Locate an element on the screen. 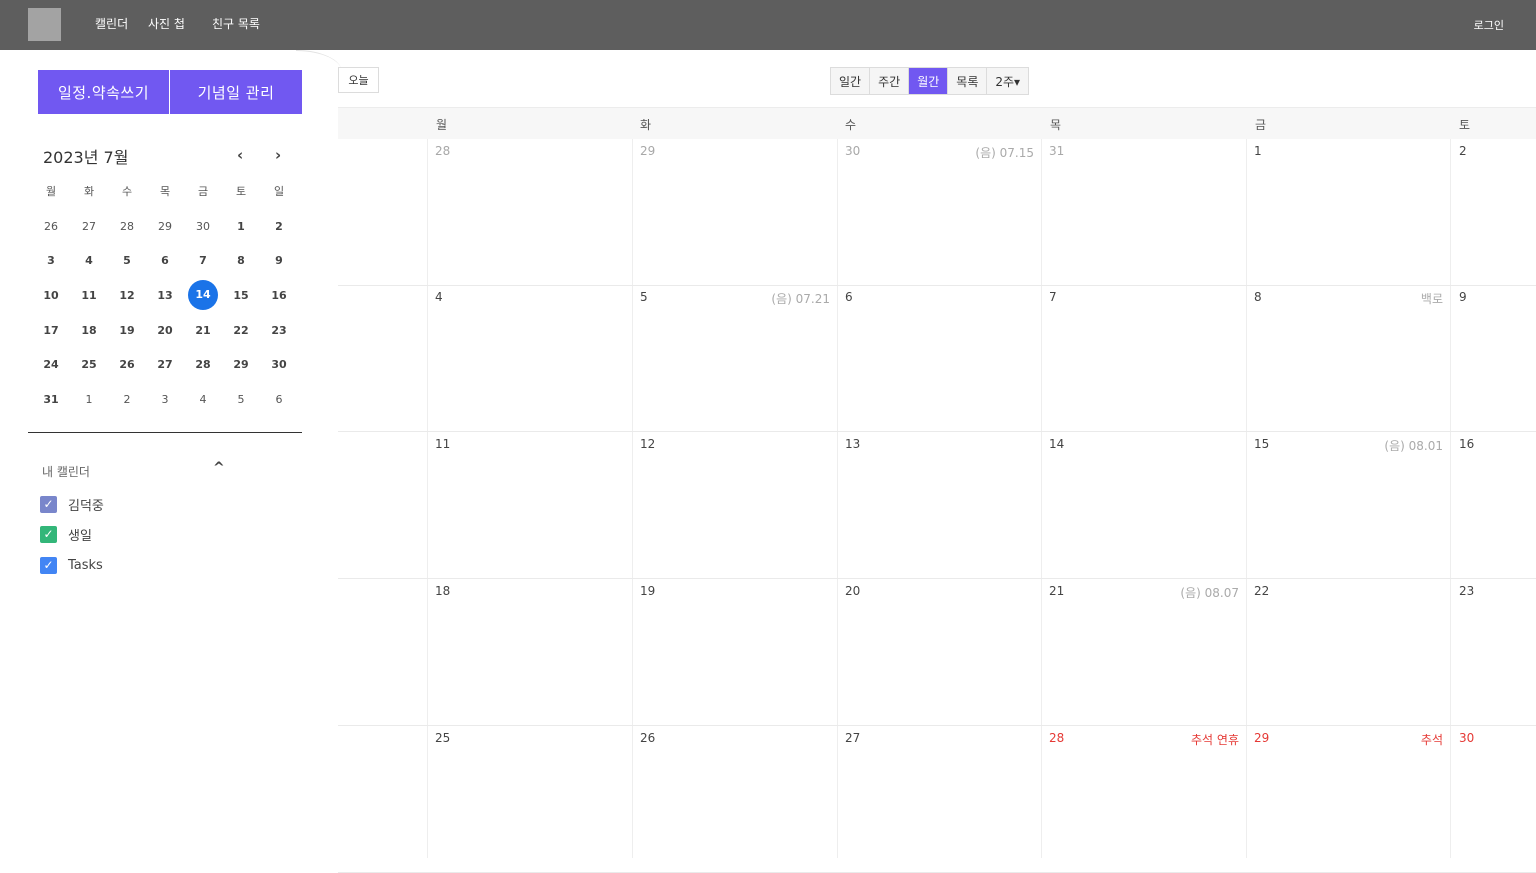 The height and width of the screenshot is (873, 1536). mini-day: 19 is located at coordinates (127, 330).